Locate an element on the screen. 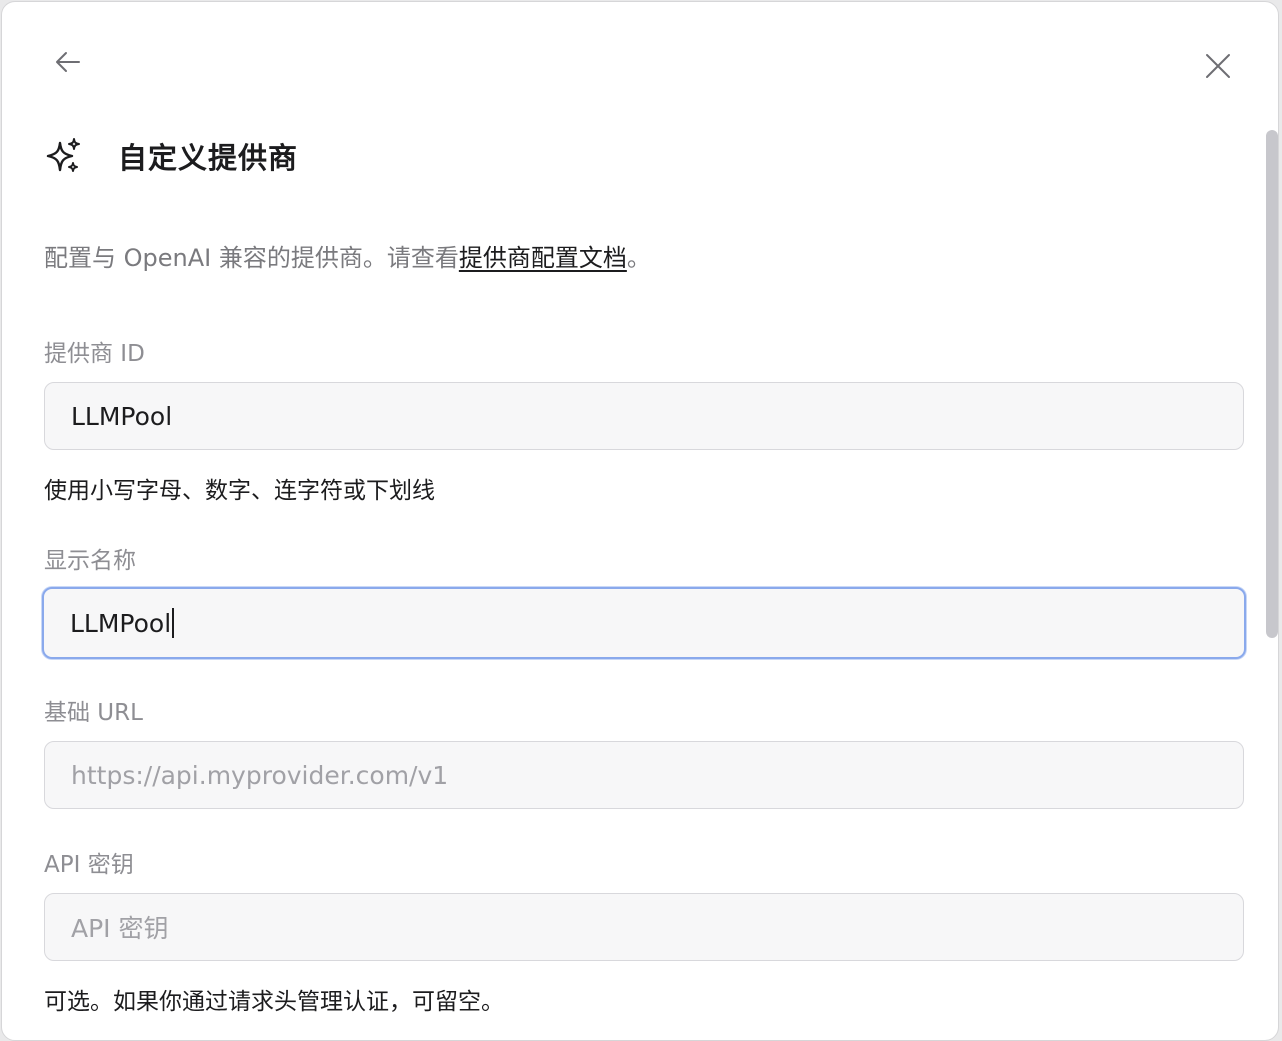 Image resolution: width=1282 pixels, height=1041 pixels. back-button is located at coordinates (68, 62).